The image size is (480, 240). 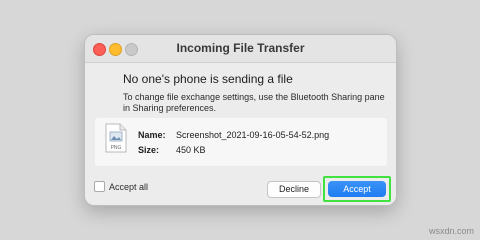 I want to click on png-file-icon: PNG, so click(x=116, y=138).